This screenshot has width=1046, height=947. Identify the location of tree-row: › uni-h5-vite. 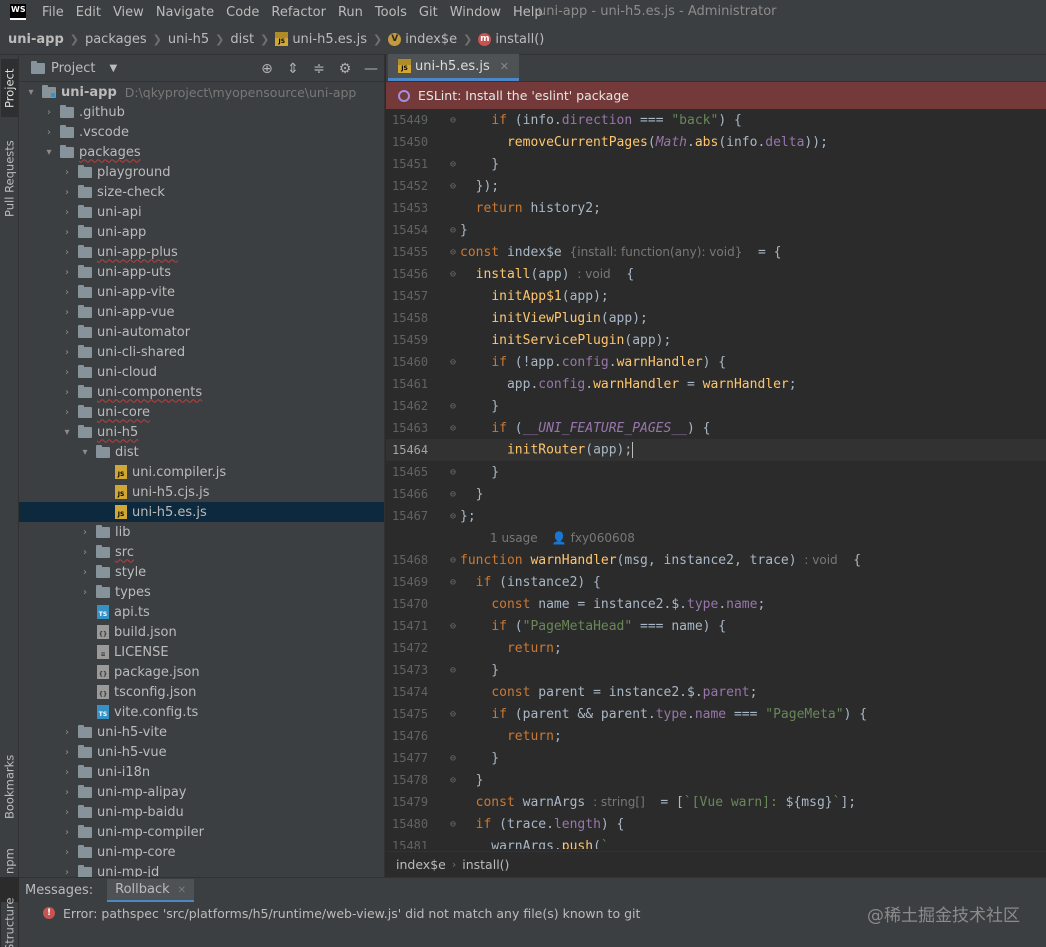
(201, 732).